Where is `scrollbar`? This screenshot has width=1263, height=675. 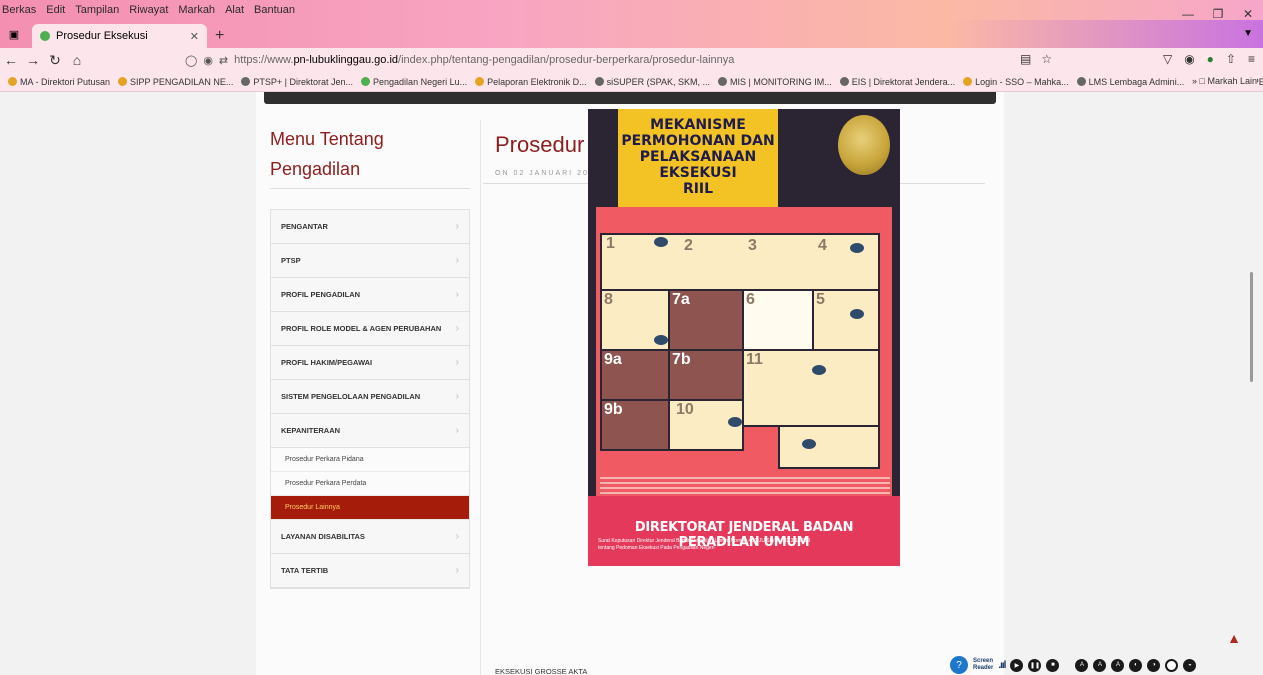 scrollbar is located at coordinates (1251, 327).